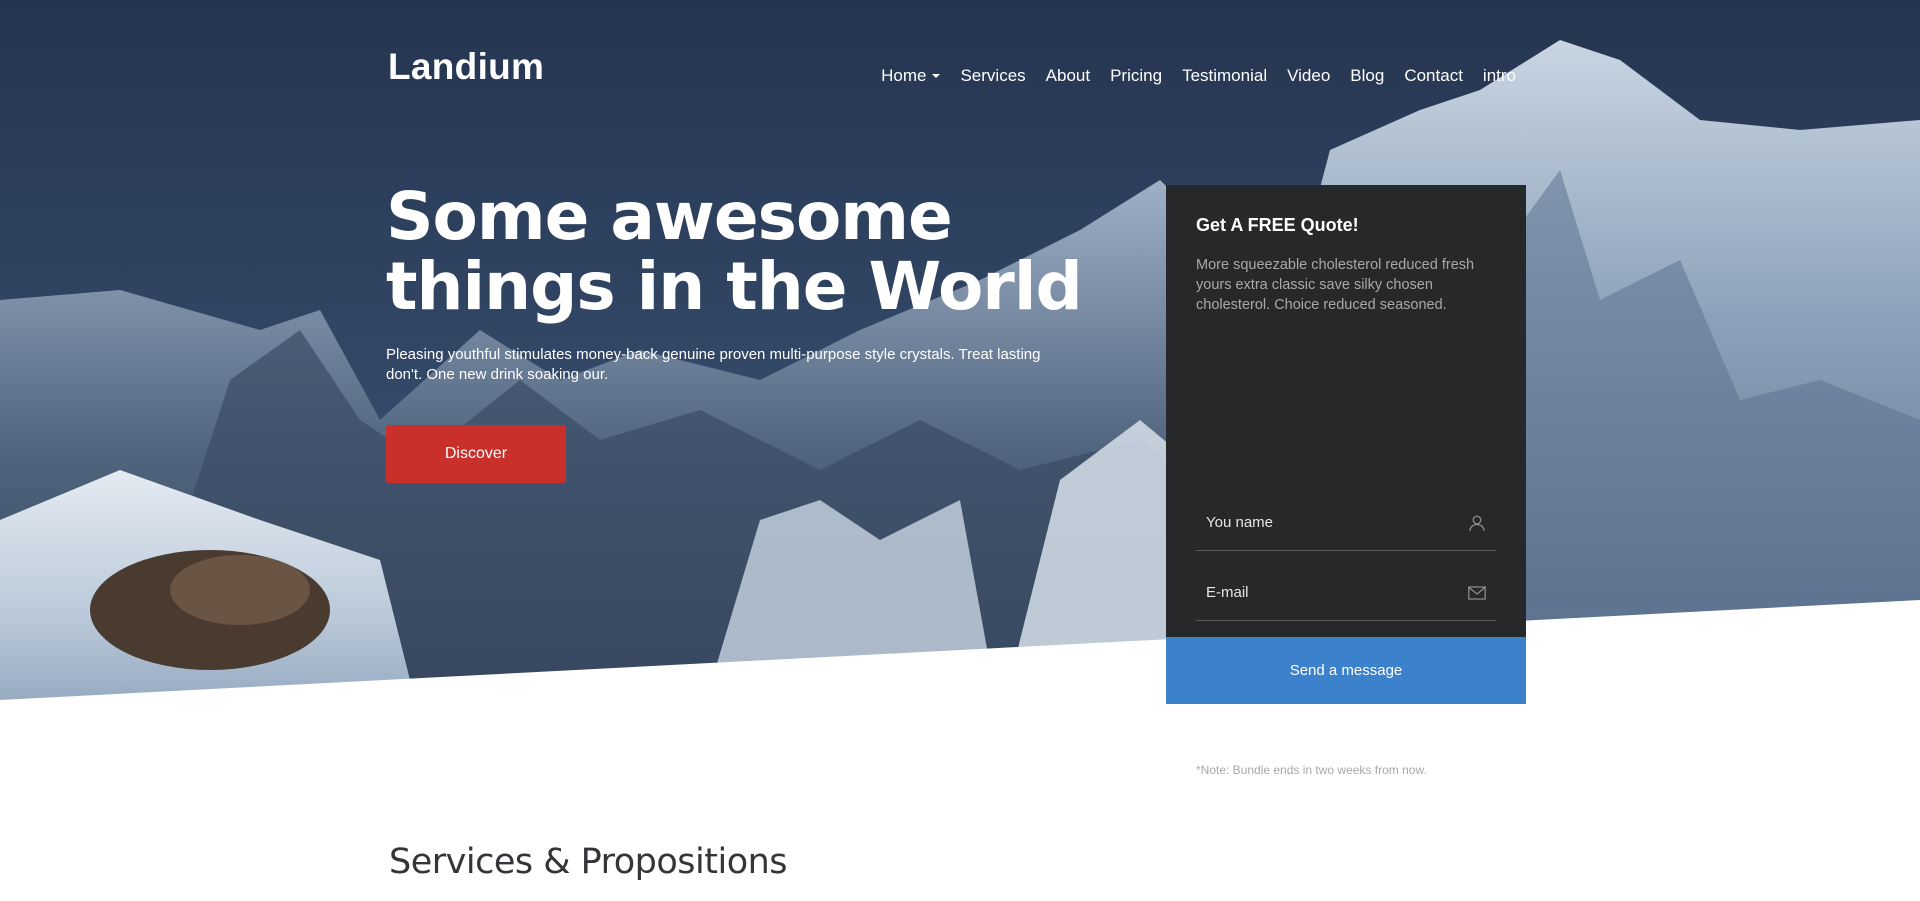 This screenshot has height=901, width=1920. What do you see at coordinates (1136, 76) in the screenshot?
I see `nav-item-pricing: Pricing` at bounding box center [1136, 76].